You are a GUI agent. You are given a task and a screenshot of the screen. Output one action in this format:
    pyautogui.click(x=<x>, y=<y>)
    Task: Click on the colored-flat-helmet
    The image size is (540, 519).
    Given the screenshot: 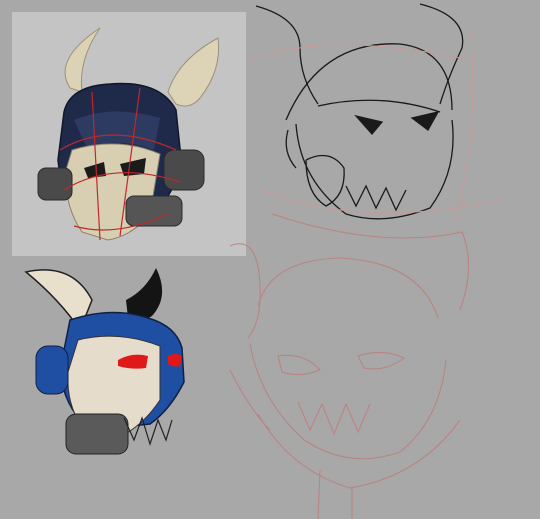 What is the action you would take?
    pyautogui.click(x=104, y=361)
    